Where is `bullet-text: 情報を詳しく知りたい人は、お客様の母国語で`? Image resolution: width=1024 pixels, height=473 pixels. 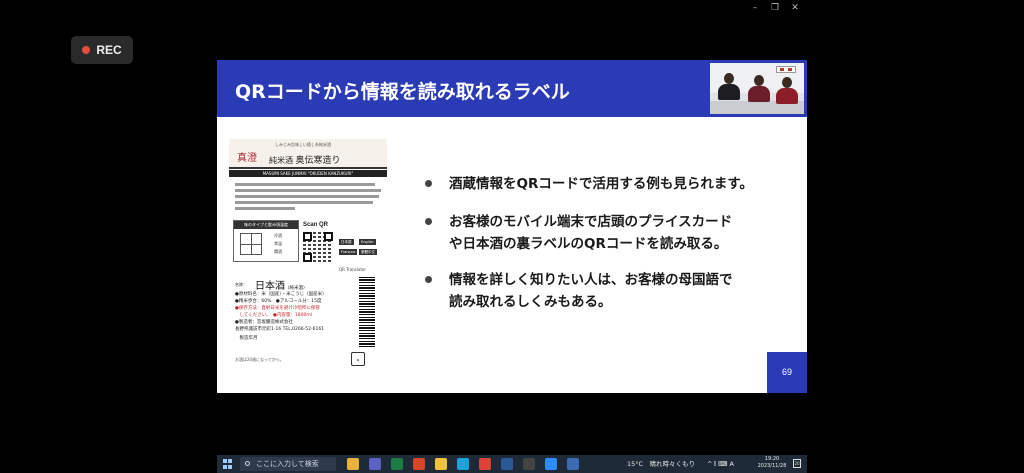 bullet-text: 情報を詳しく知りたい人は、お客様の母国語で is located at coordinates (591, 280).